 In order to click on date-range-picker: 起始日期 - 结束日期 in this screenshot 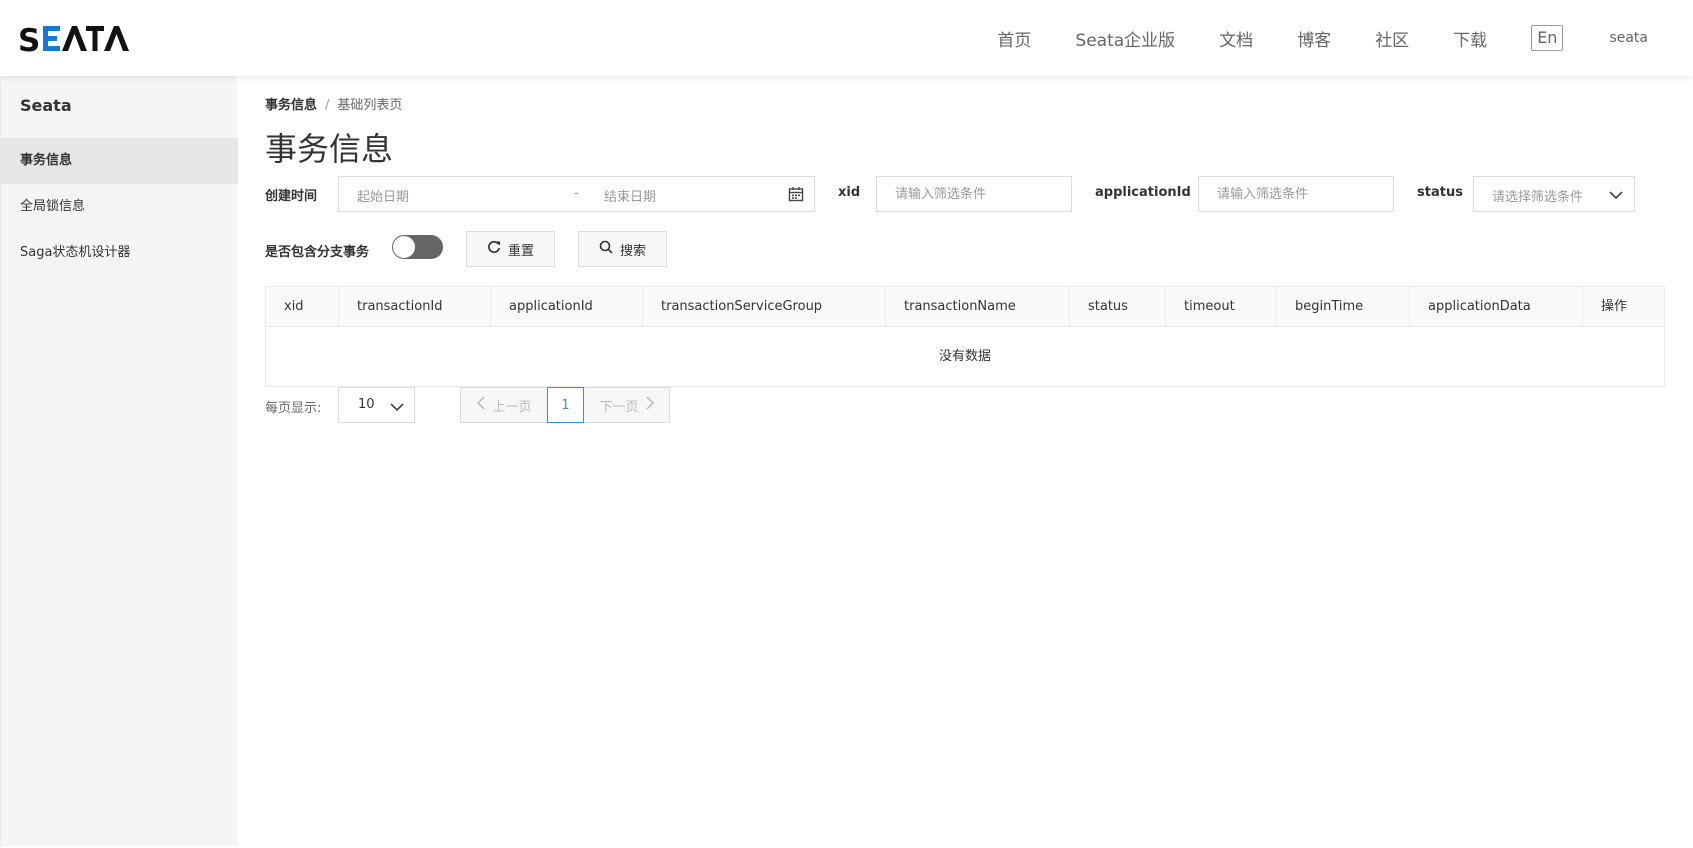, I will do `click(576, 194)`.